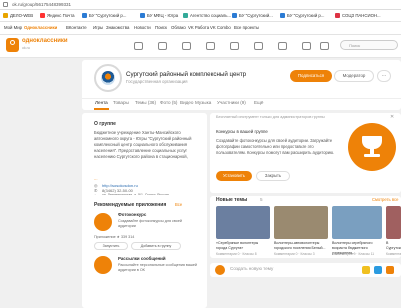 The width and height of the screenshot is (401, 308). What do you see at coordinates (200, 5) in the screenshot?
I see `browser-address-bar: ok.ru/group/56175448399331` at bounding box center [200, 5].